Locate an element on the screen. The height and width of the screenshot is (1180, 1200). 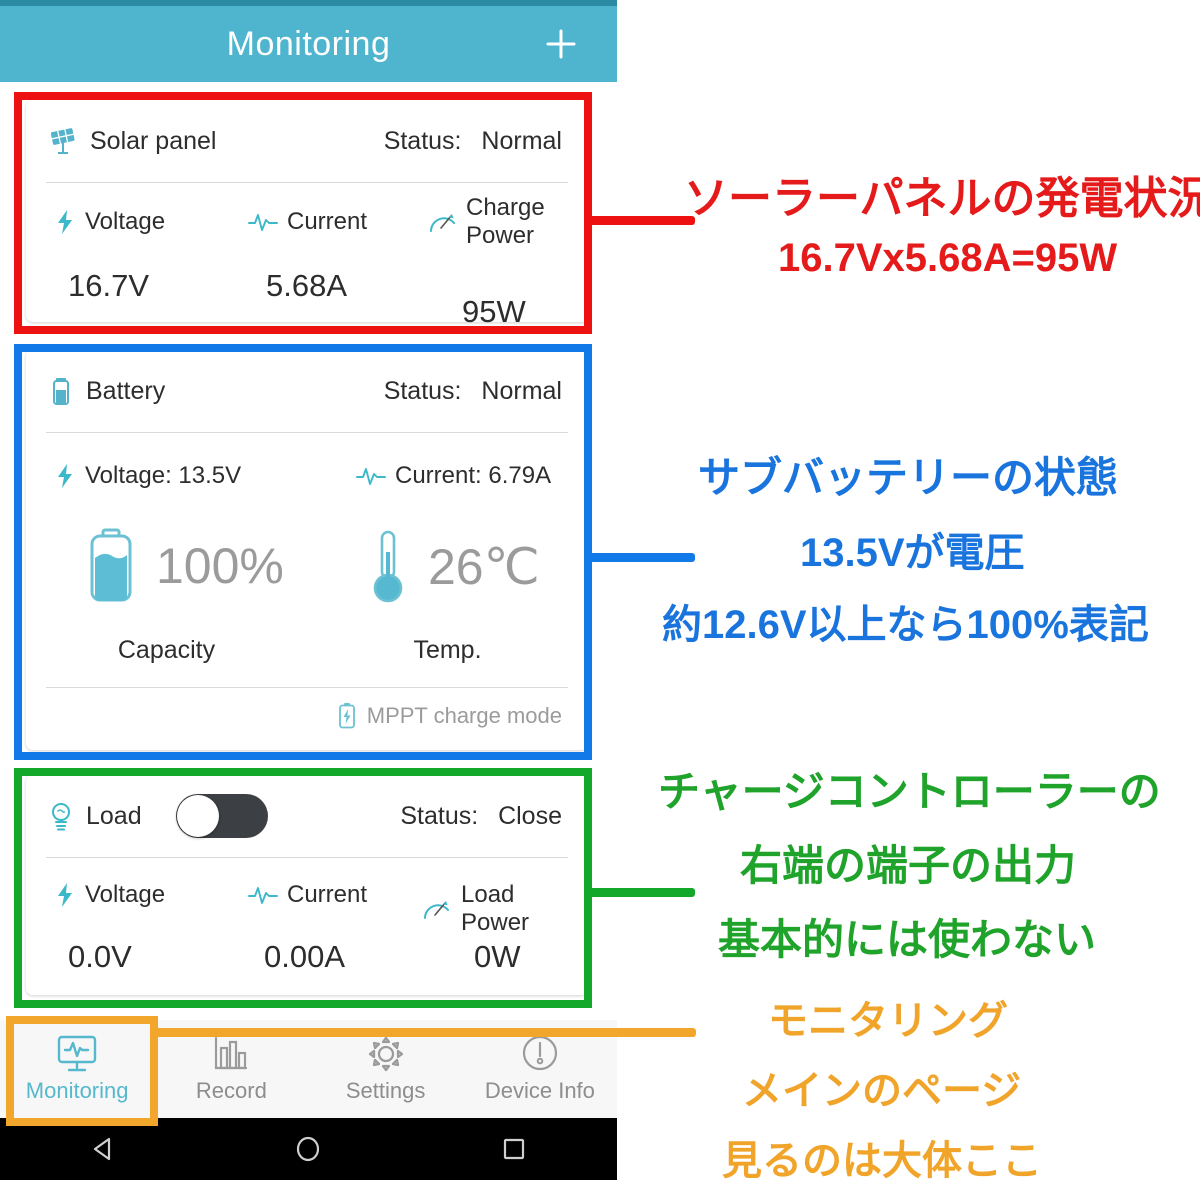
solar-status-badge: Status: Normal is located at coordinates (473, 141).